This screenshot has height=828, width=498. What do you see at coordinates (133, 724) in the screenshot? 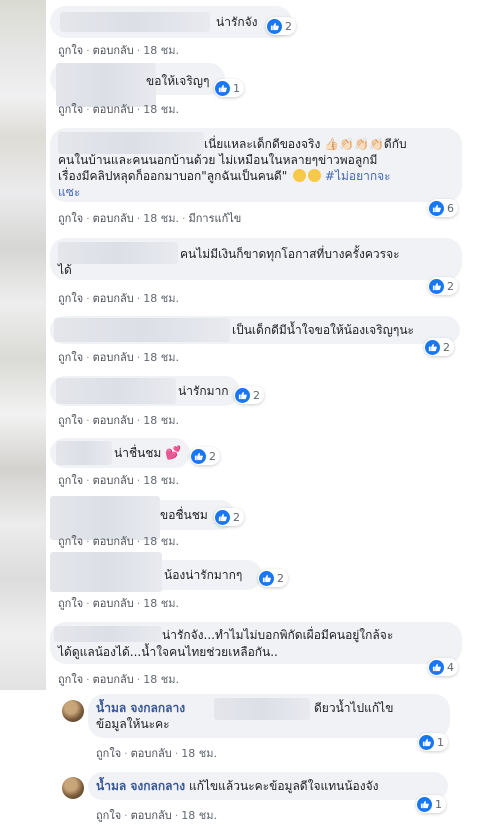
I see `reply-text-line: ข้อมูลให้นะคะ` at bounding box center [133, 724].